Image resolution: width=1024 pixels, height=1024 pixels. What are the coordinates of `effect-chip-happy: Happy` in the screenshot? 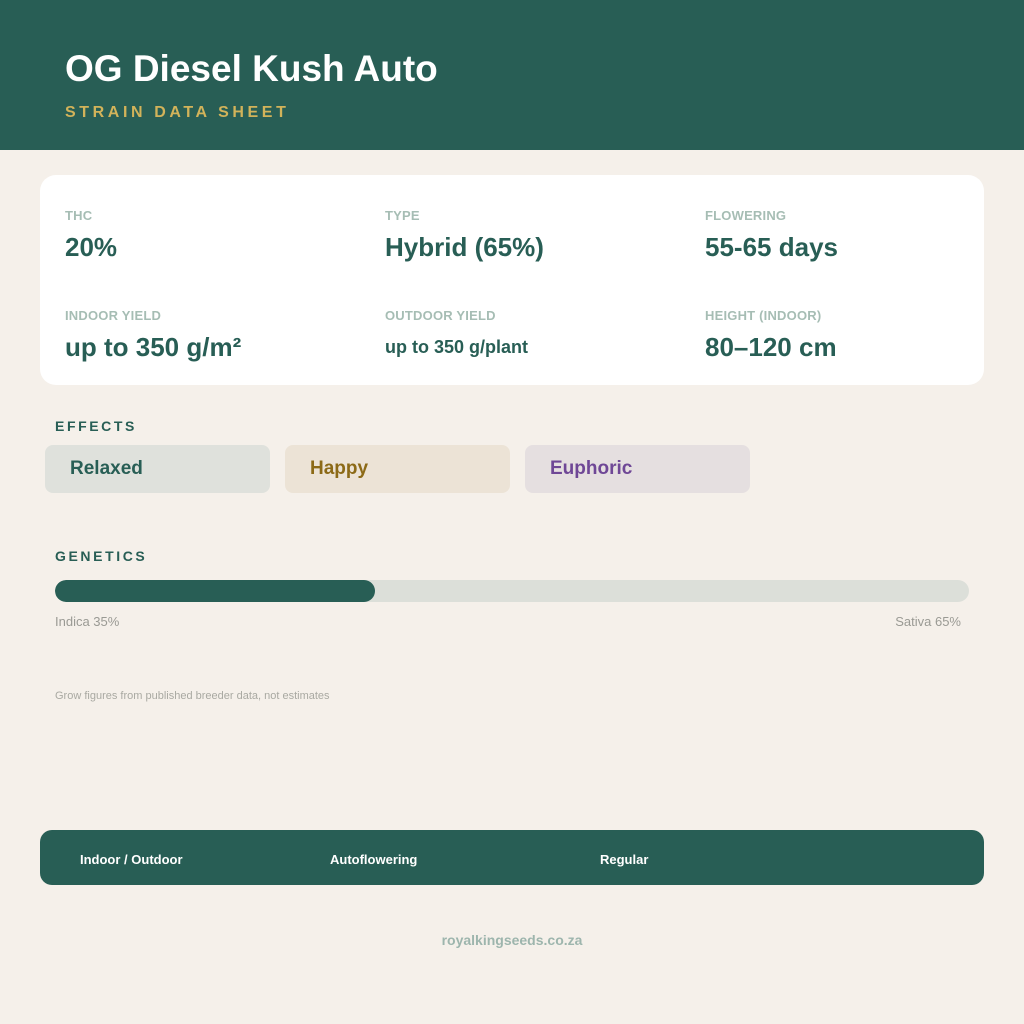 It's located at (397, 469).